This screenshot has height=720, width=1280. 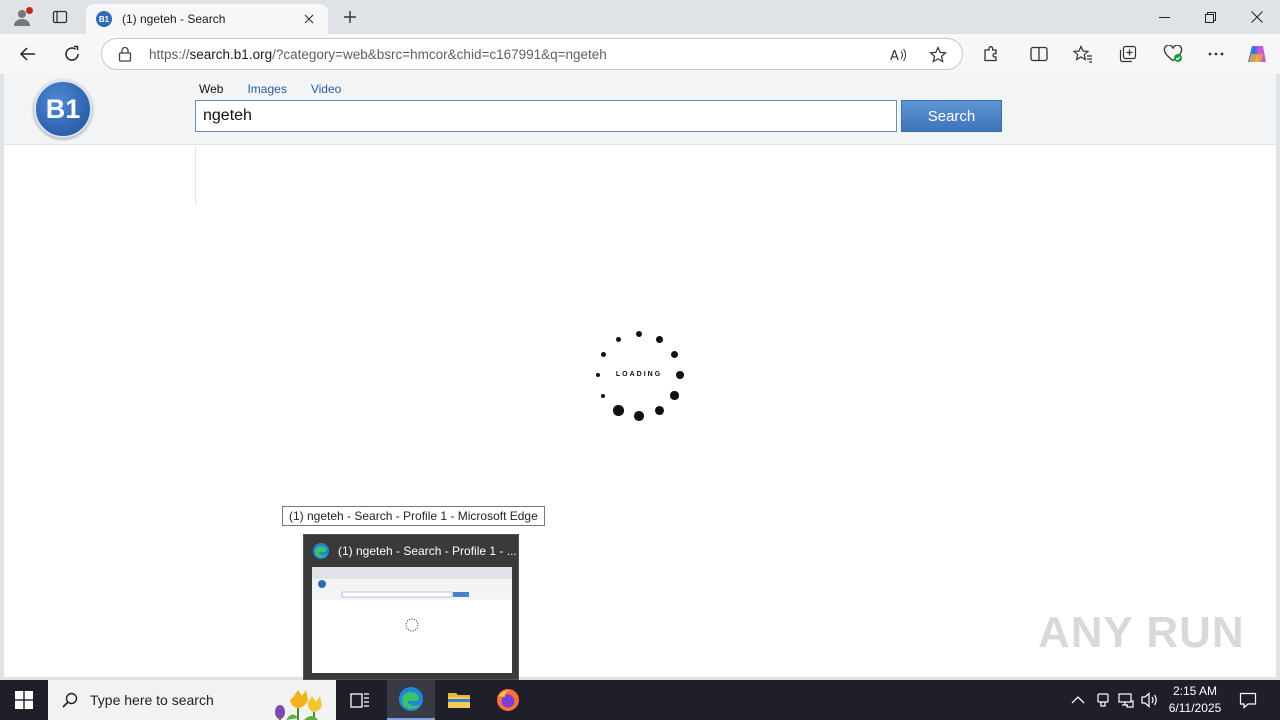 I want to click on close-icon, so click(x=309, y=19).